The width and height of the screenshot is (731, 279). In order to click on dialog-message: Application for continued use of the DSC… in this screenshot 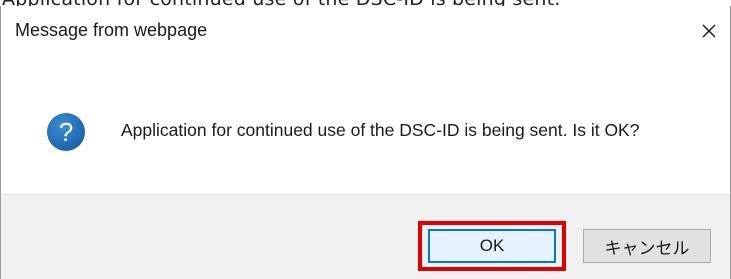, I will do `click(380, 130)`.